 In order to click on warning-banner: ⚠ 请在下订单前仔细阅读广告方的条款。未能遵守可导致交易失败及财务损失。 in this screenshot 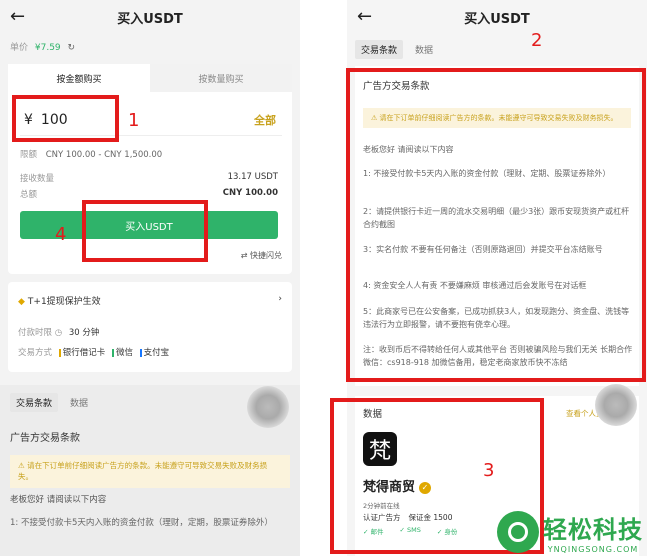, I will do `click(150, 471)`.